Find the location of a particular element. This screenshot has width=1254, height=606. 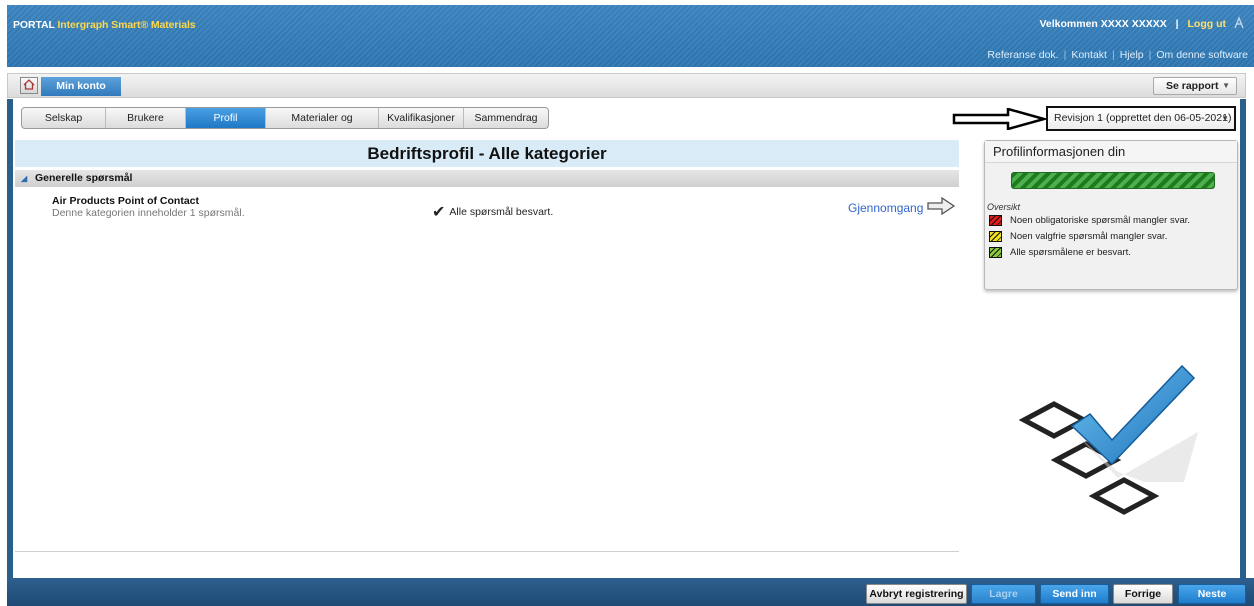

red-status-icon is located at coordinates (995, 220).